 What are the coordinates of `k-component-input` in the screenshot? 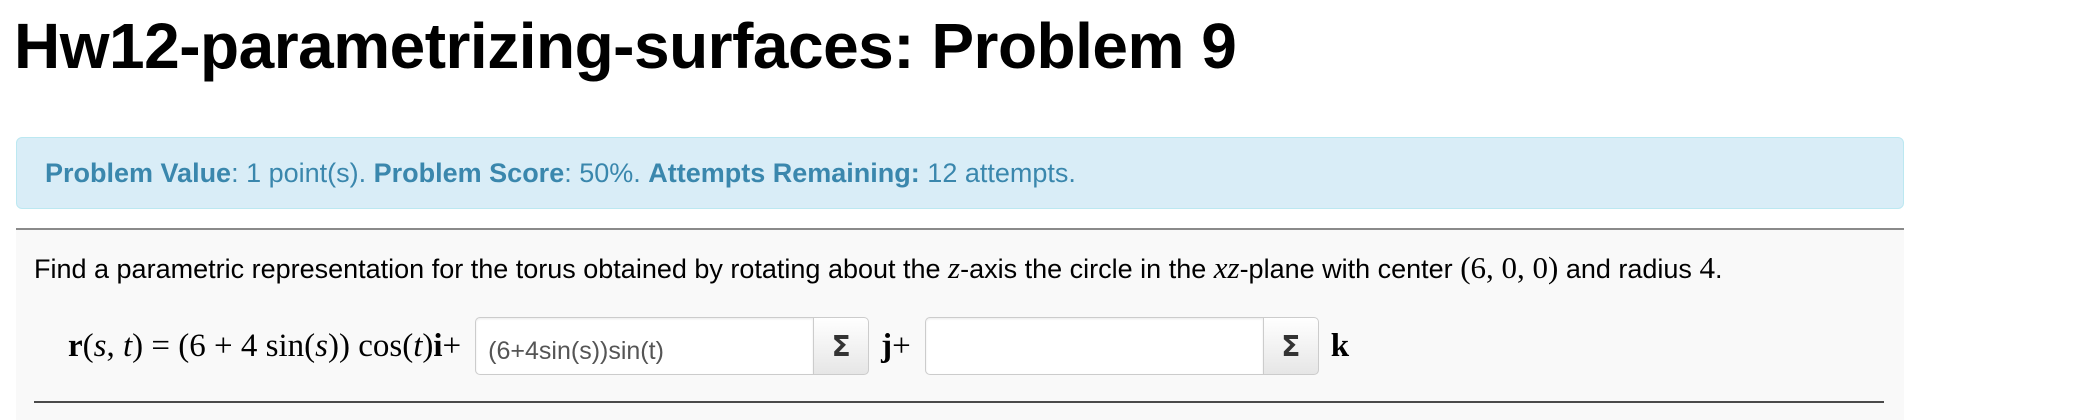 It's located at (1093, 346).